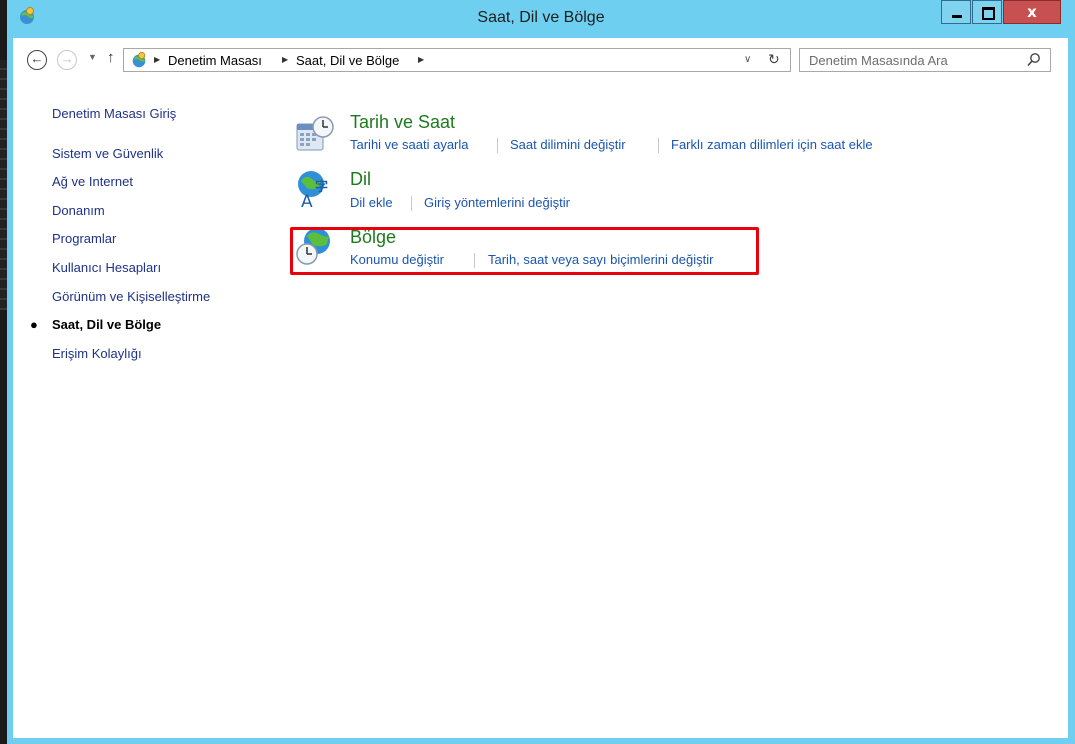 The height and width of the screenshot is (744, 1075). I want to click on refresh-icon: ↻, so click(774, 59).